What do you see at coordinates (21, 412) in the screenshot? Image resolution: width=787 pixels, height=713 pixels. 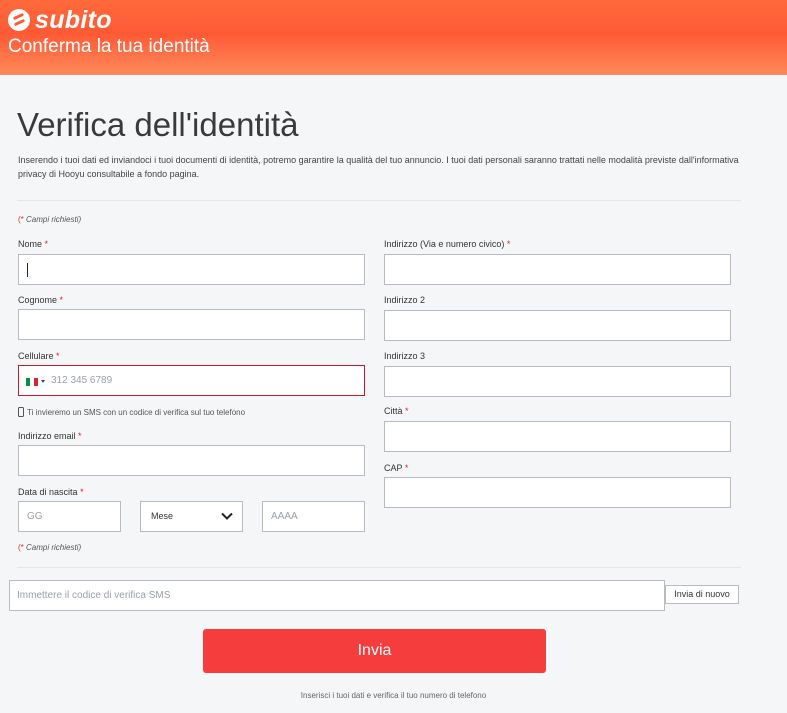 I see `mobile-phone-icon` at bounding box center [21, 412].